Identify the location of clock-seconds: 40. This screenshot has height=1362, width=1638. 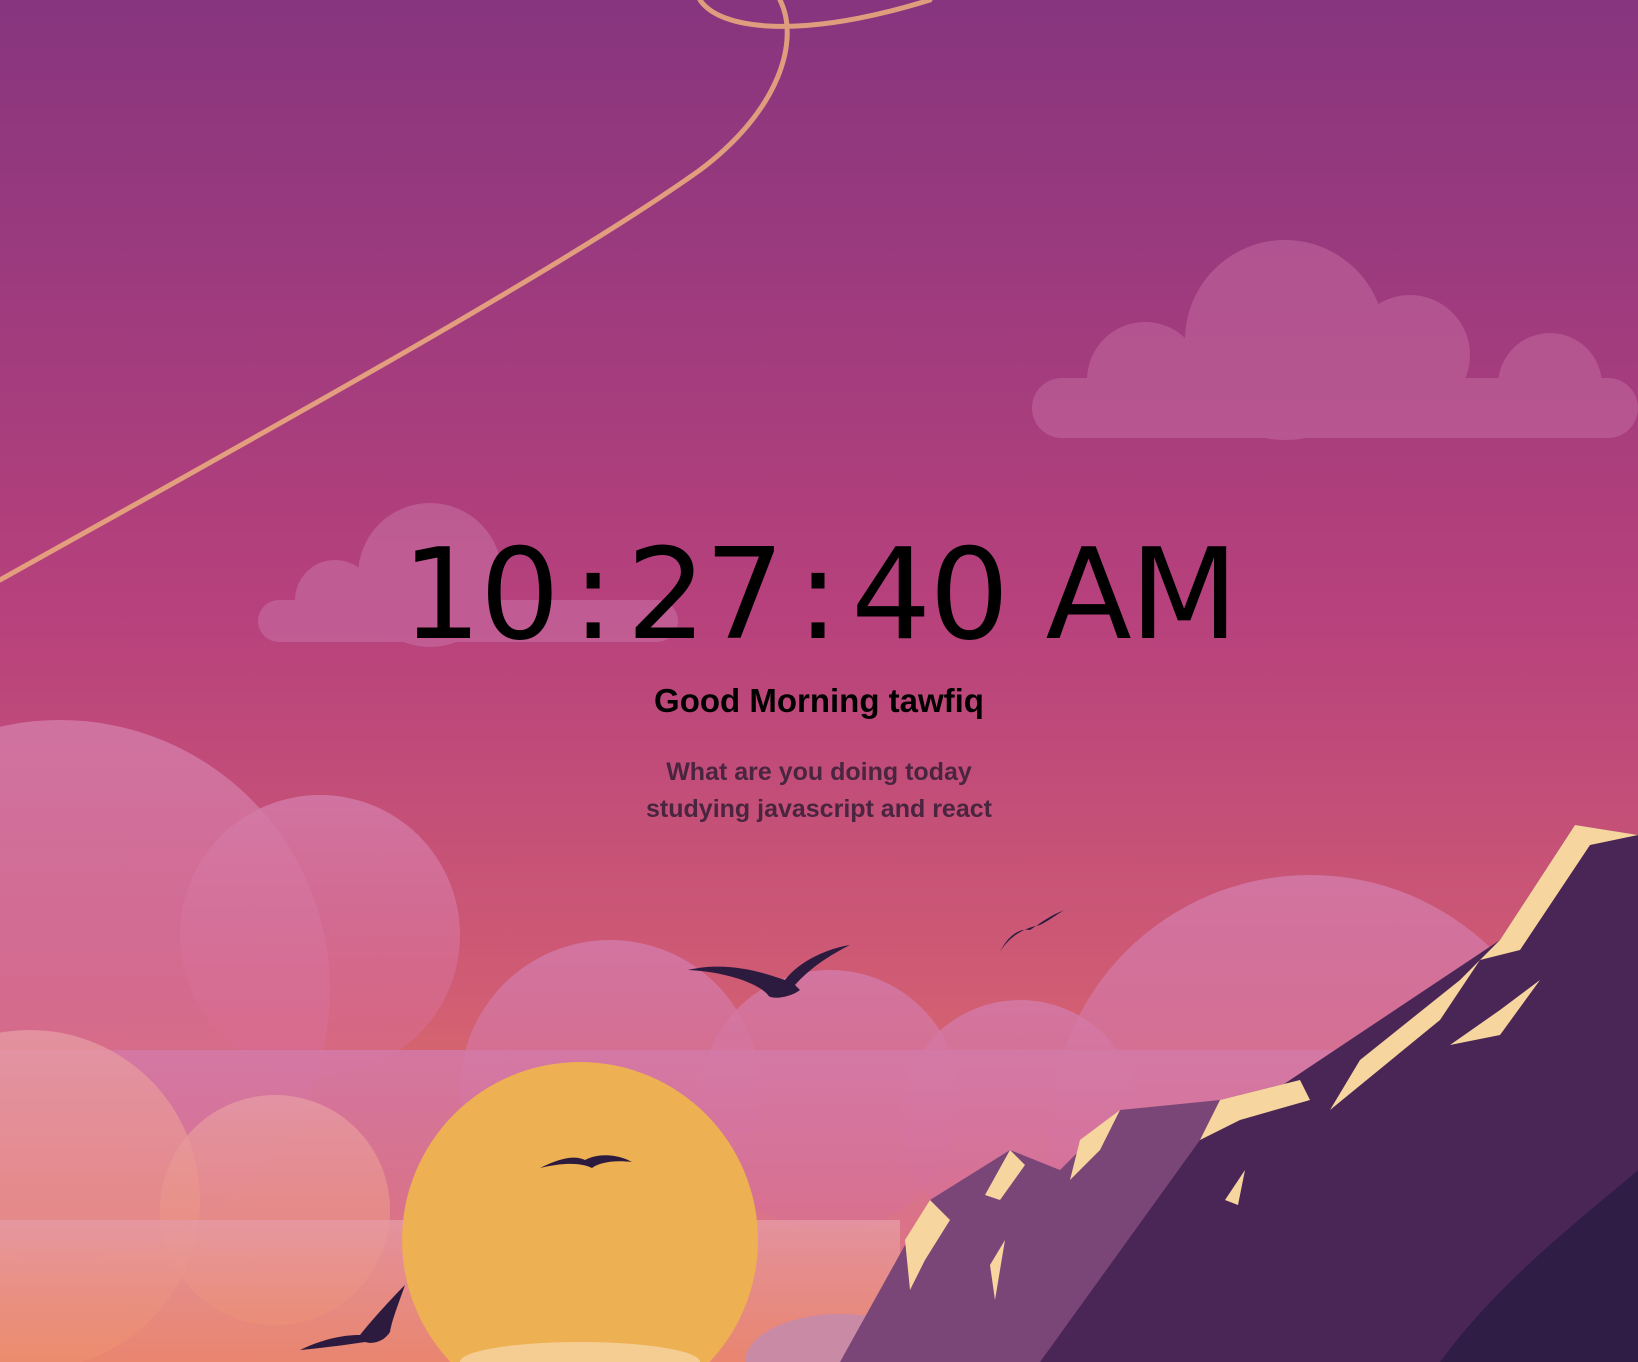
(930, 594).